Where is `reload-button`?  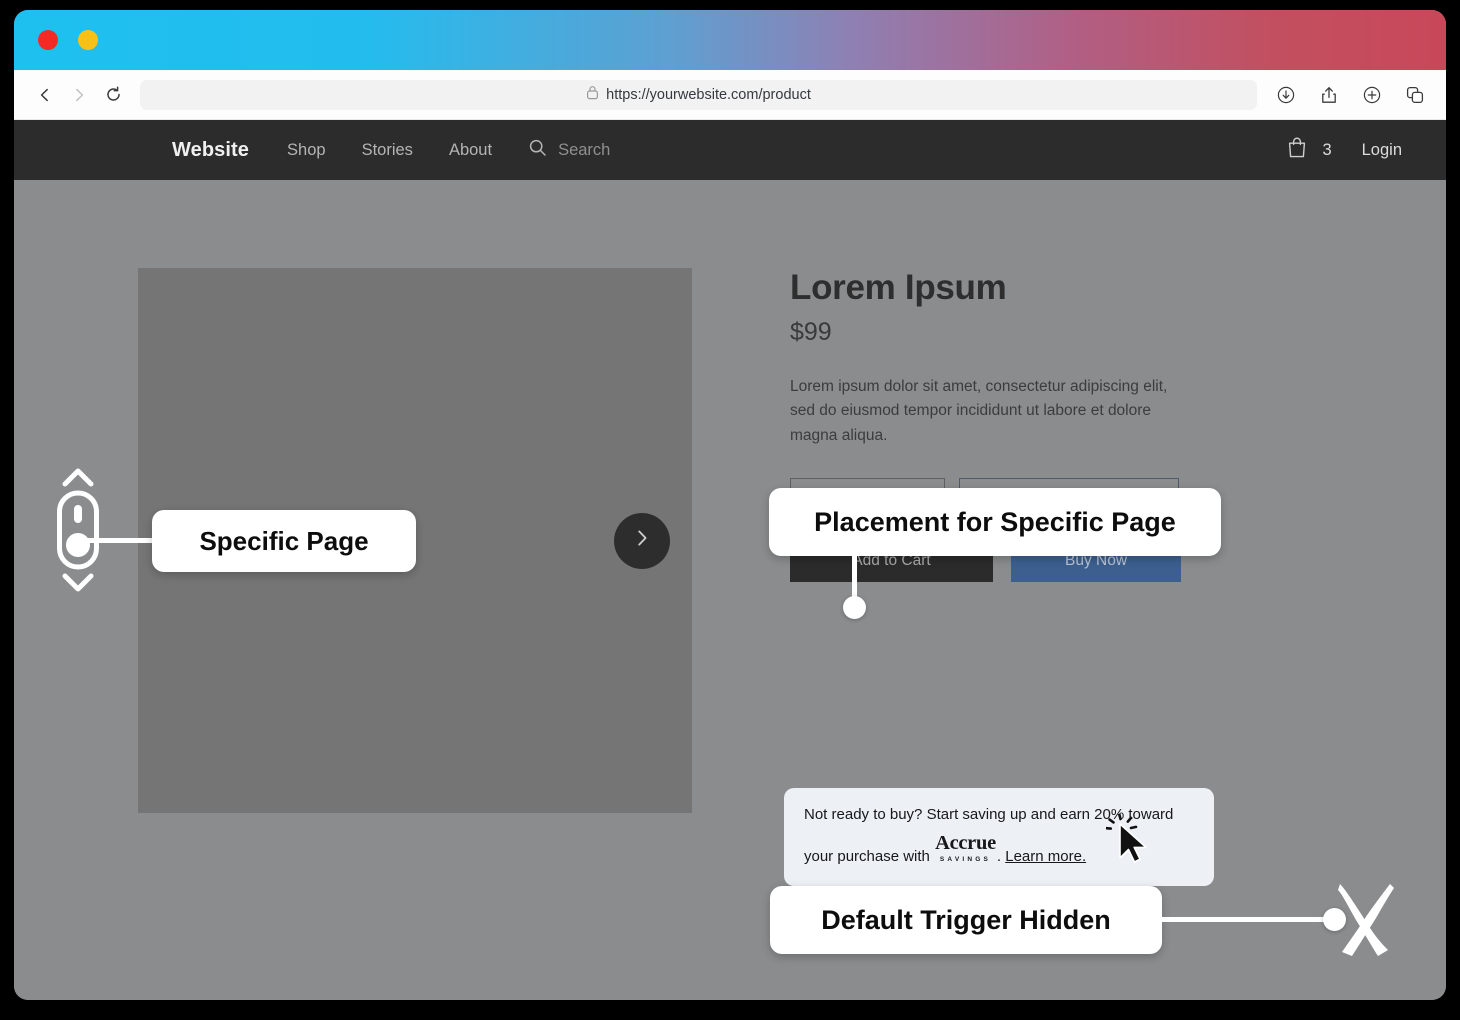 reload-button is located at coordinates (113, 95).